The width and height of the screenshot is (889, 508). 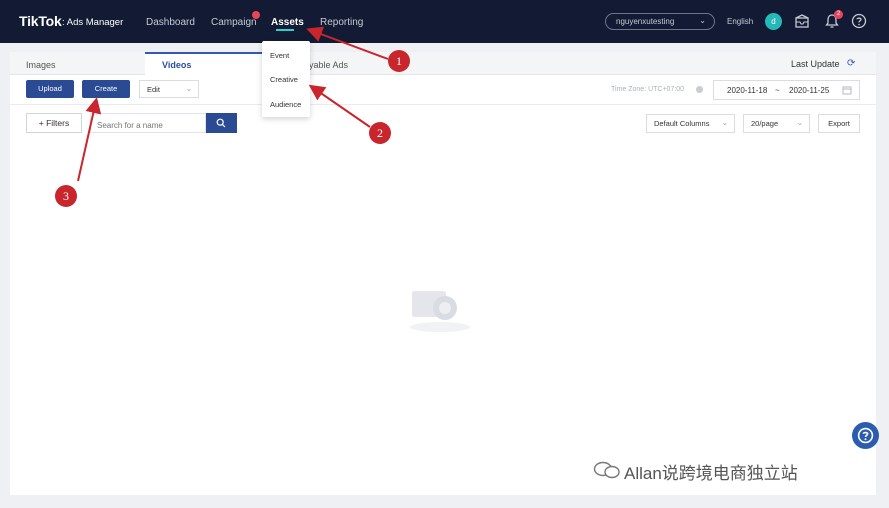 I want to click on asset-tabs, so click(x=443, y=63).